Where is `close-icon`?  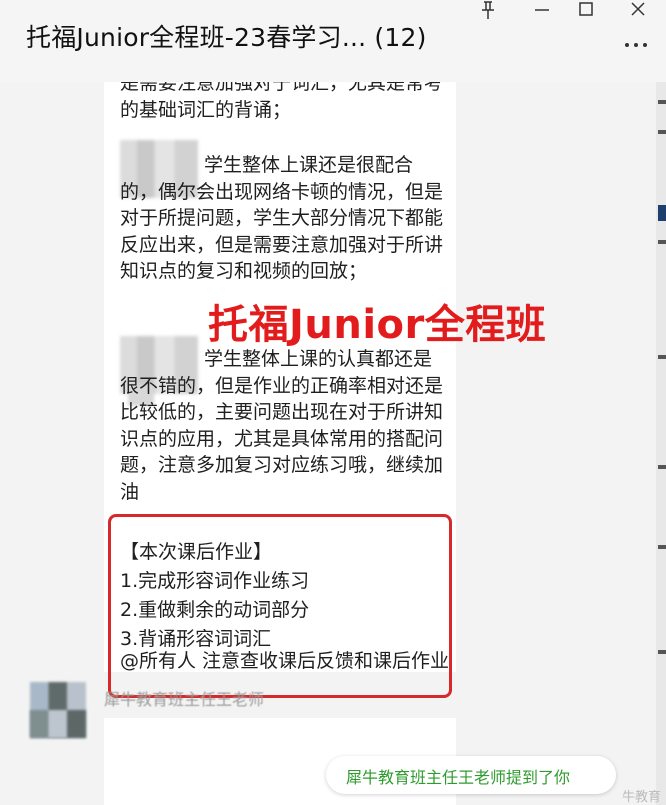 close-icon is located at coordinates (638, 11).